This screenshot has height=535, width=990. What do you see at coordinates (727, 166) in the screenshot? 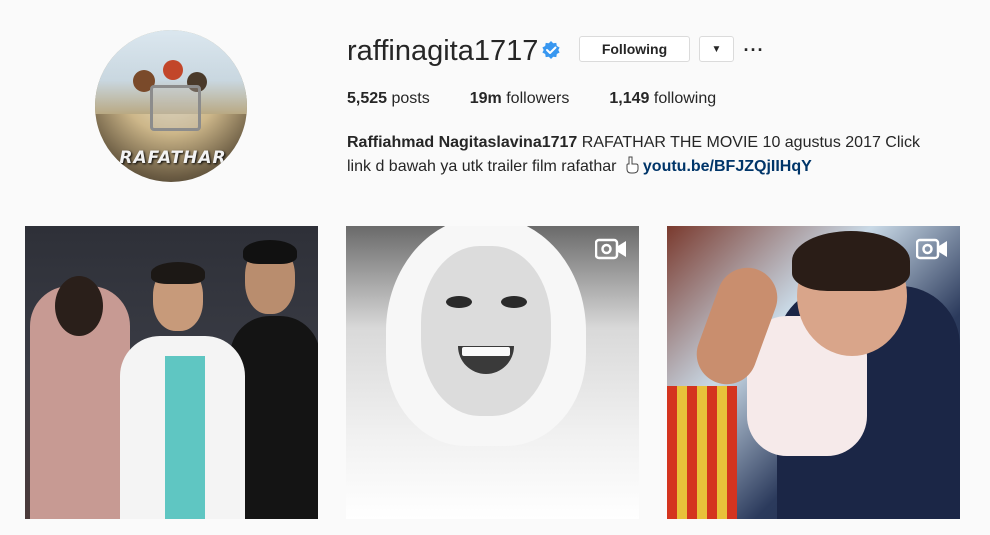
I see `bio-external-link: youtu.be/BFJZQjIIHqY` at bounding box center [727, 166].